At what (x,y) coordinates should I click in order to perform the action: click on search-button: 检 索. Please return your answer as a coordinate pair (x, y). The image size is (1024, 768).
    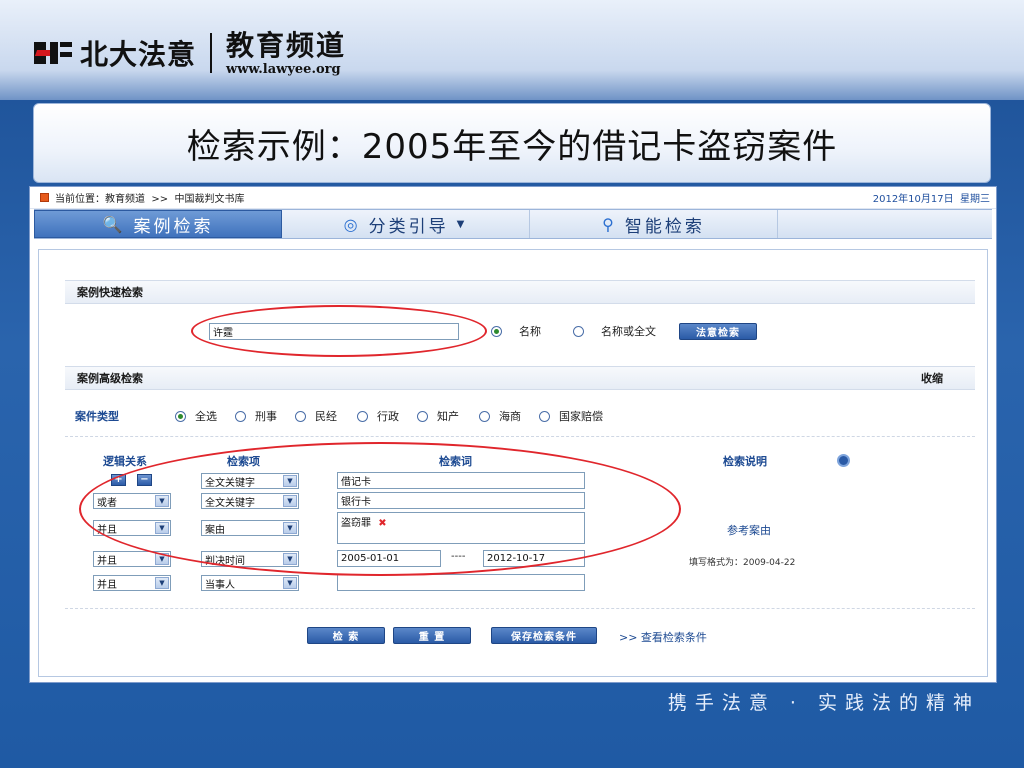
    Looking at the image, I should click on (346, 635).